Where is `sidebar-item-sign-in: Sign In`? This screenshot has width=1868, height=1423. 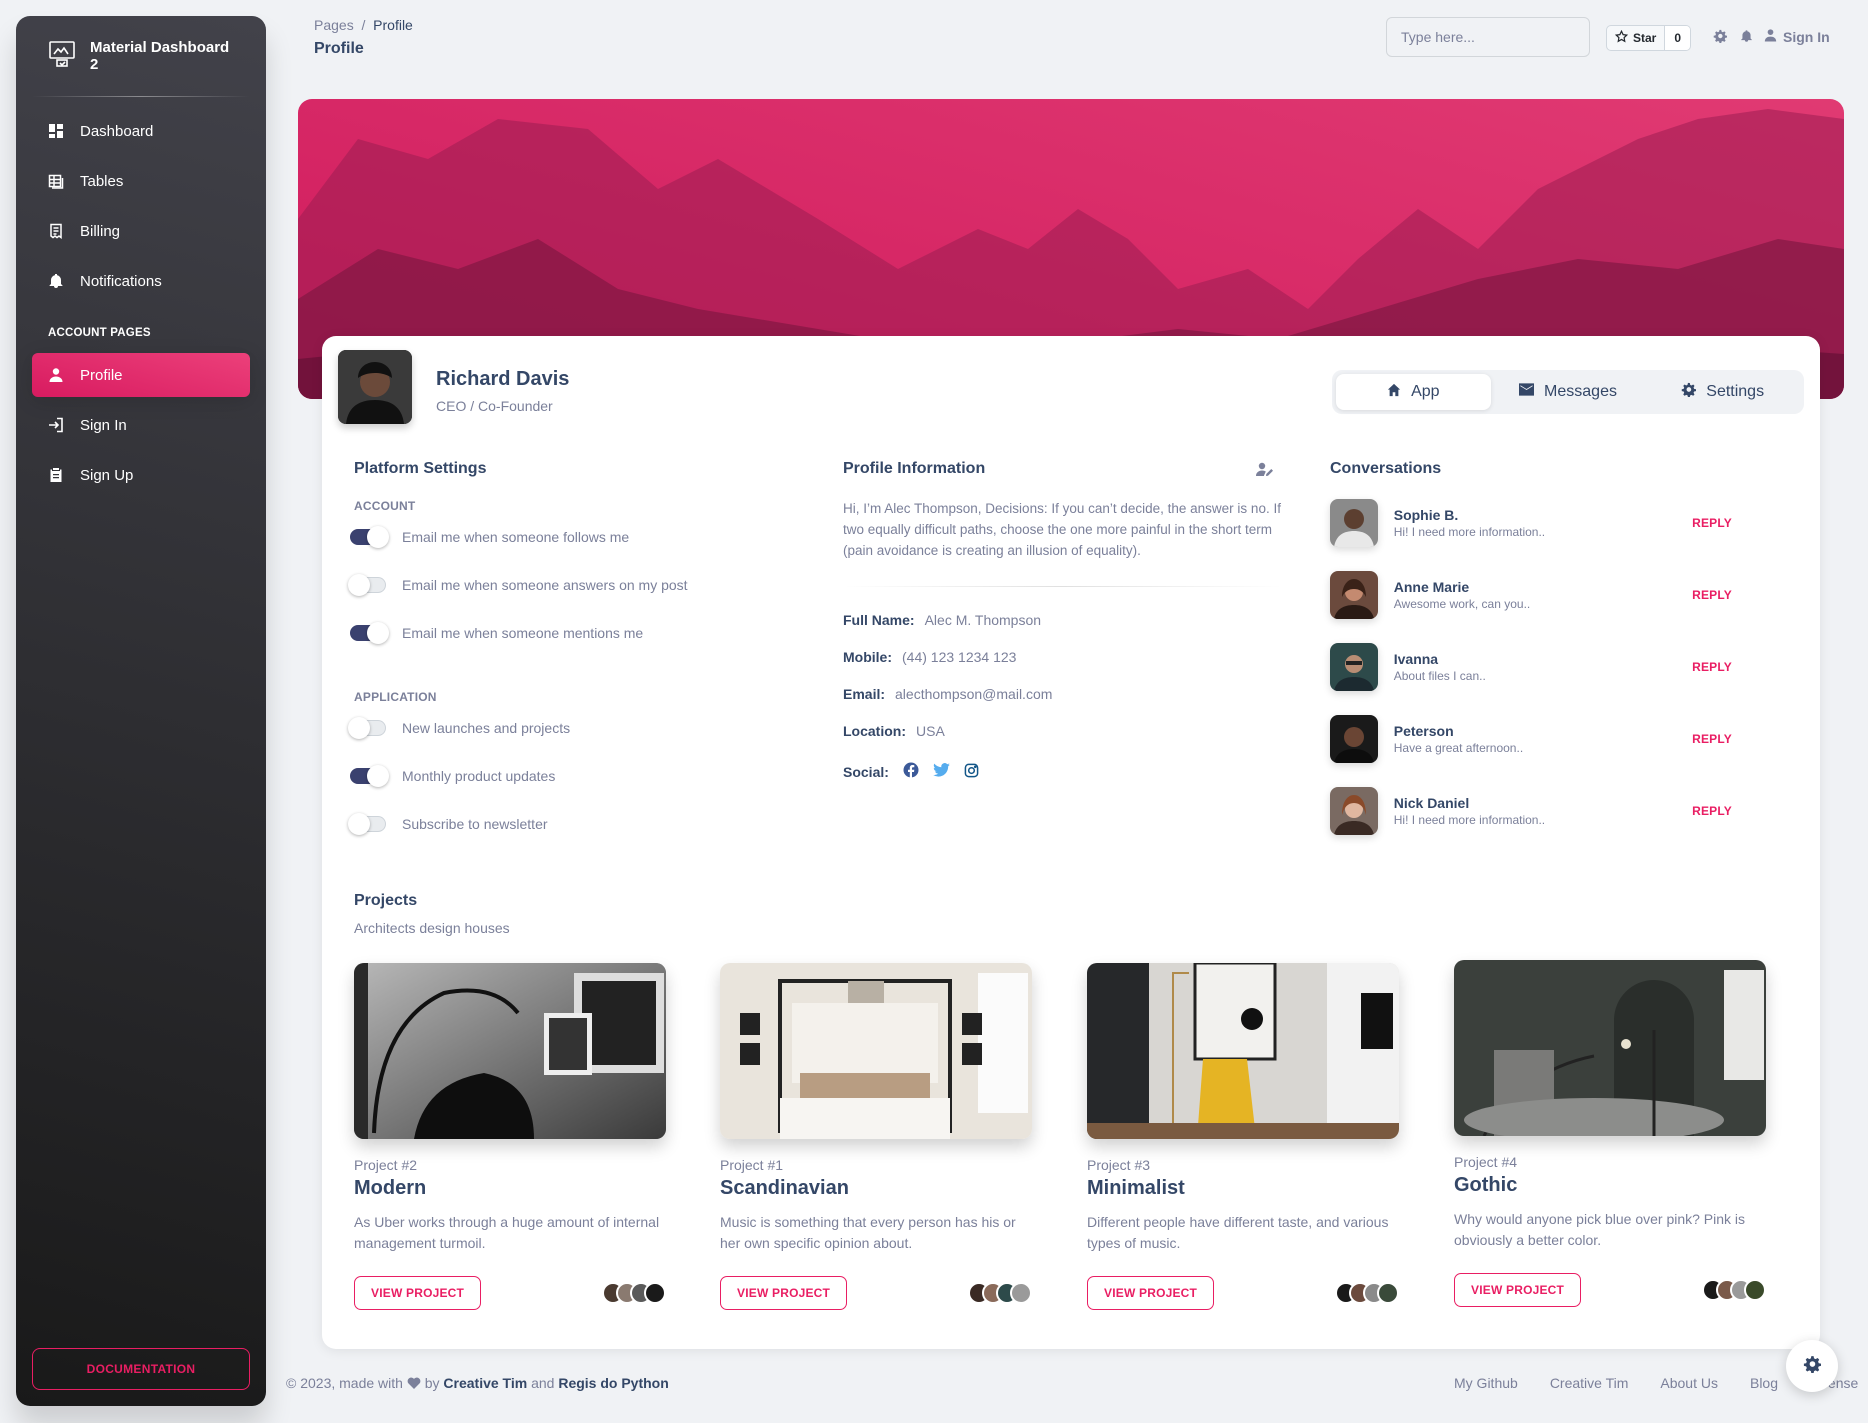 sidebar-item-sign-in: Sign In is located at coordinates (141, 425).